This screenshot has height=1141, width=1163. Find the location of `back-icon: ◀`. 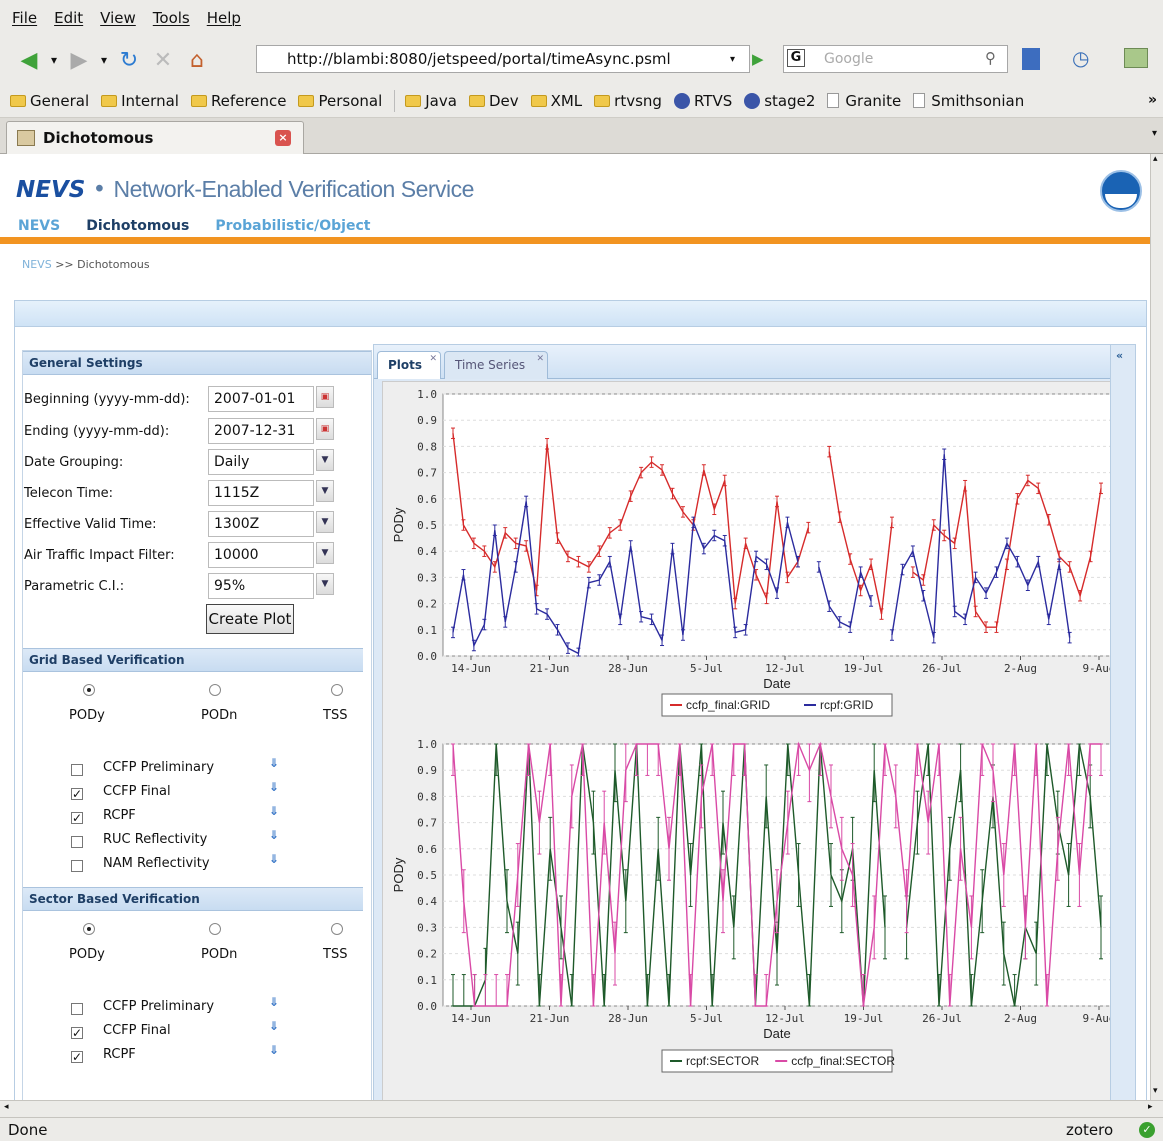

back-icon: ◀ is located at coordinates (29, 60).